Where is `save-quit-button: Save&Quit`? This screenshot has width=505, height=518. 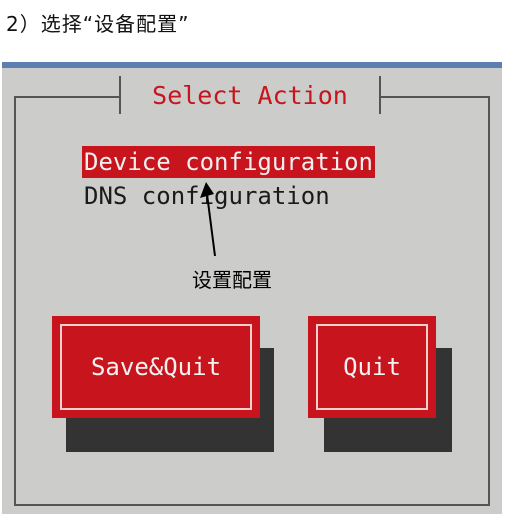 save-quit-button: Save&Quit is located at coordinates (156, 367).